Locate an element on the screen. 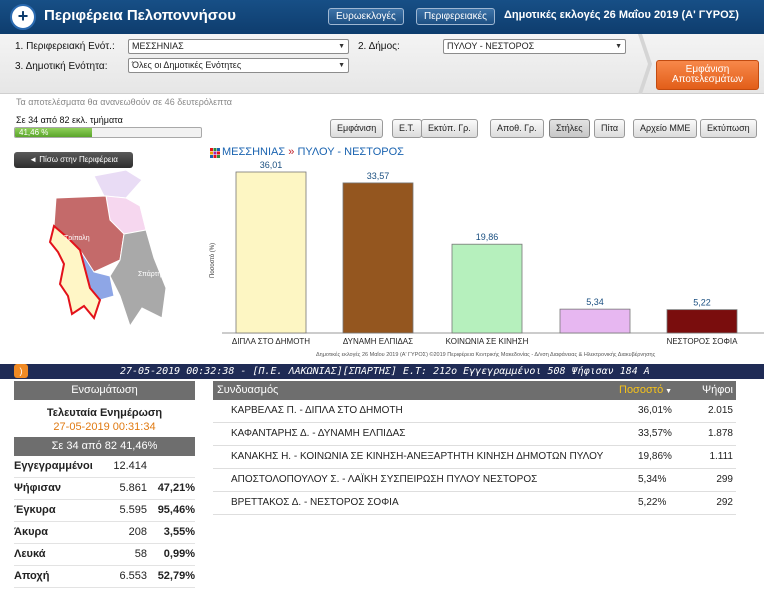 The width and height of the screenshot is (764, 598). summary-row: Εγγεγραμμένοι 12.414 is located at coordinates (104, 467).